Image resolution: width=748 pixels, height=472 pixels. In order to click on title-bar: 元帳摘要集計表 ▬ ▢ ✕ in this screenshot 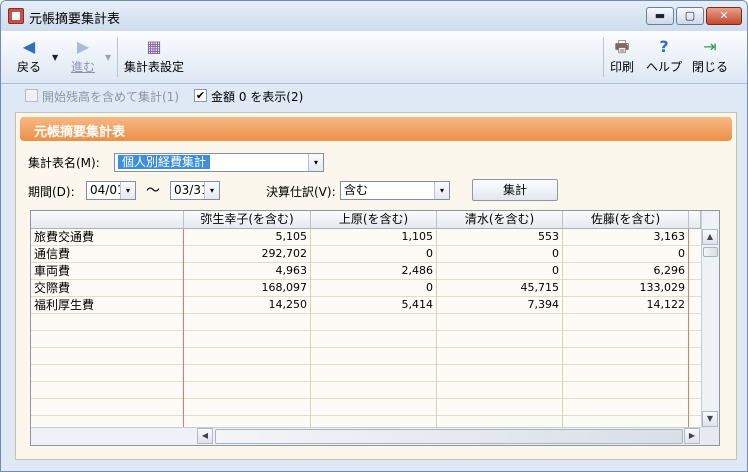, I will do `click(374, 16)`.